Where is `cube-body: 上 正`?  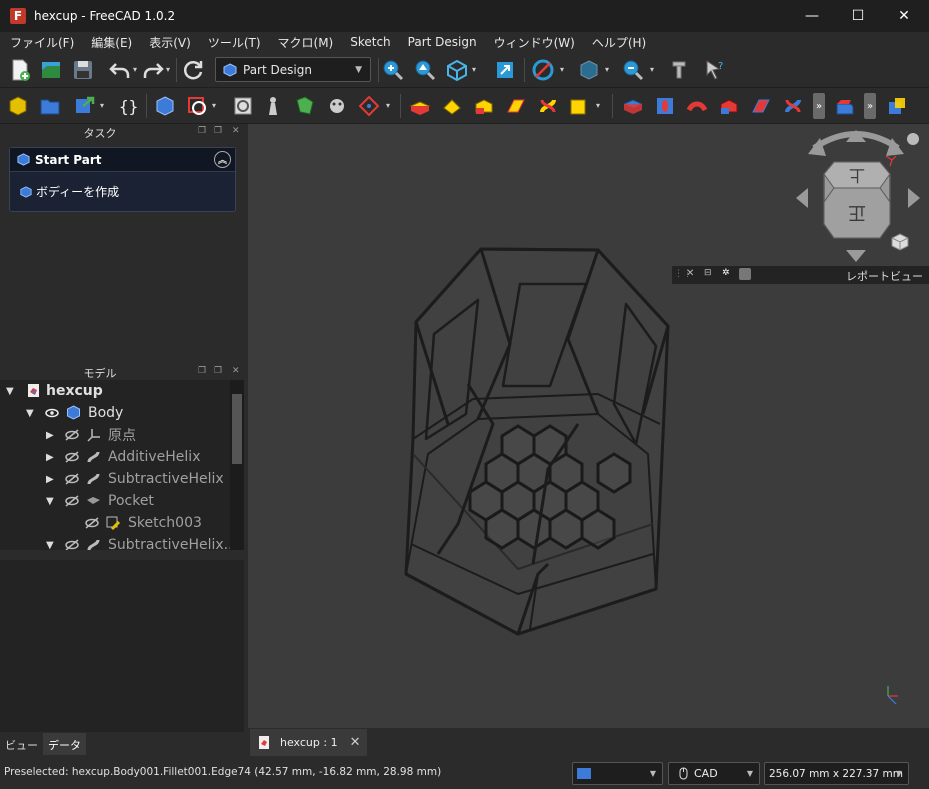
cube-body: 上 正 is located at coordinates (857, 200).